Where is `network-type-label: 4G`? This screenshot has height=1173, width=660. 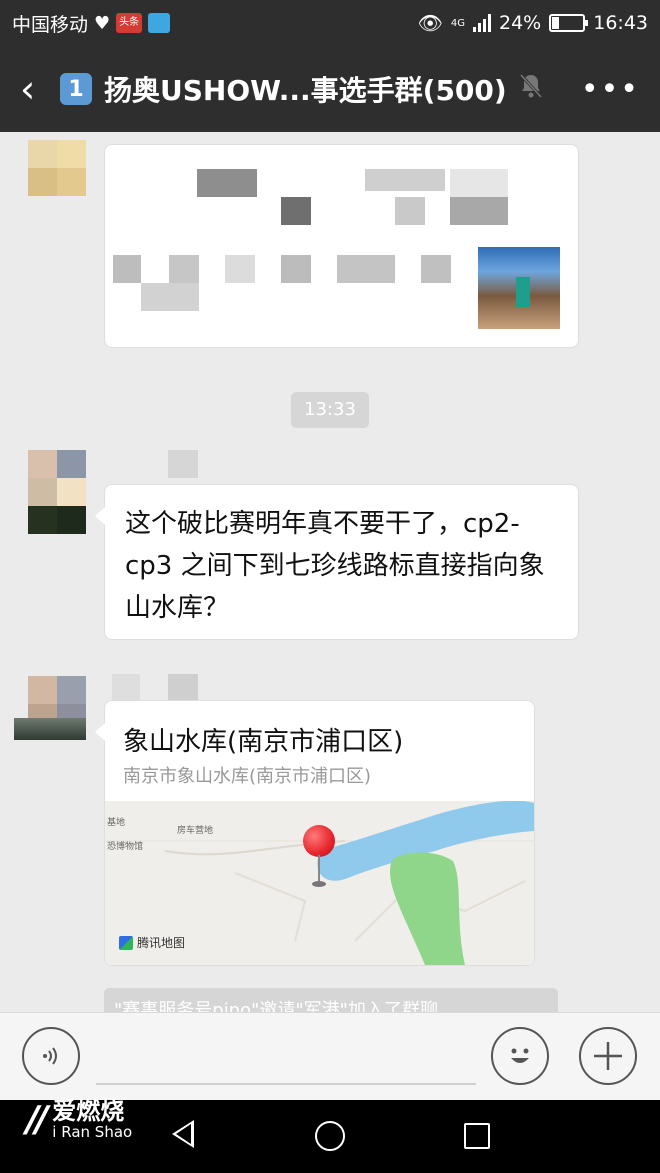
network-type-label: 4G is located at coordinates (457, 23).